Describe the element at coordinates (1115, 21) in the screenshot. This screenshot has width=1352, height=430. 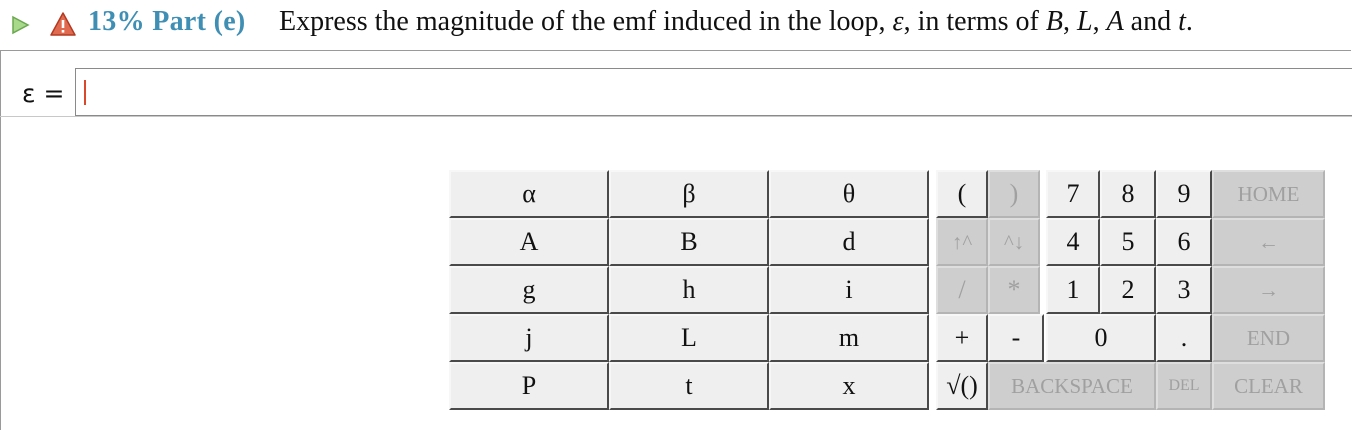
I see `question-var-a: A` at that location.